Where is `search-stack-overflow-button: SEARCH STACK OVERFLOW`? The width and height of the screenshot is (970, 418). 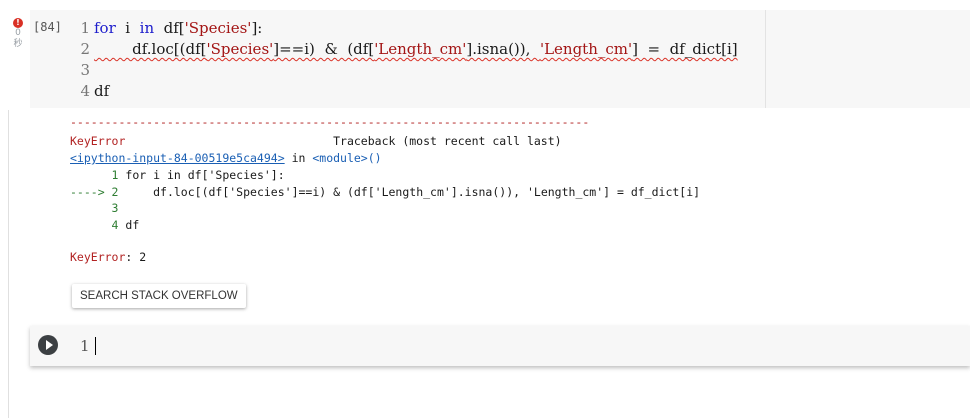 search-stack-overflow-button: SEARCH STACK OVERFLOW is located at coordinates (159, 296).